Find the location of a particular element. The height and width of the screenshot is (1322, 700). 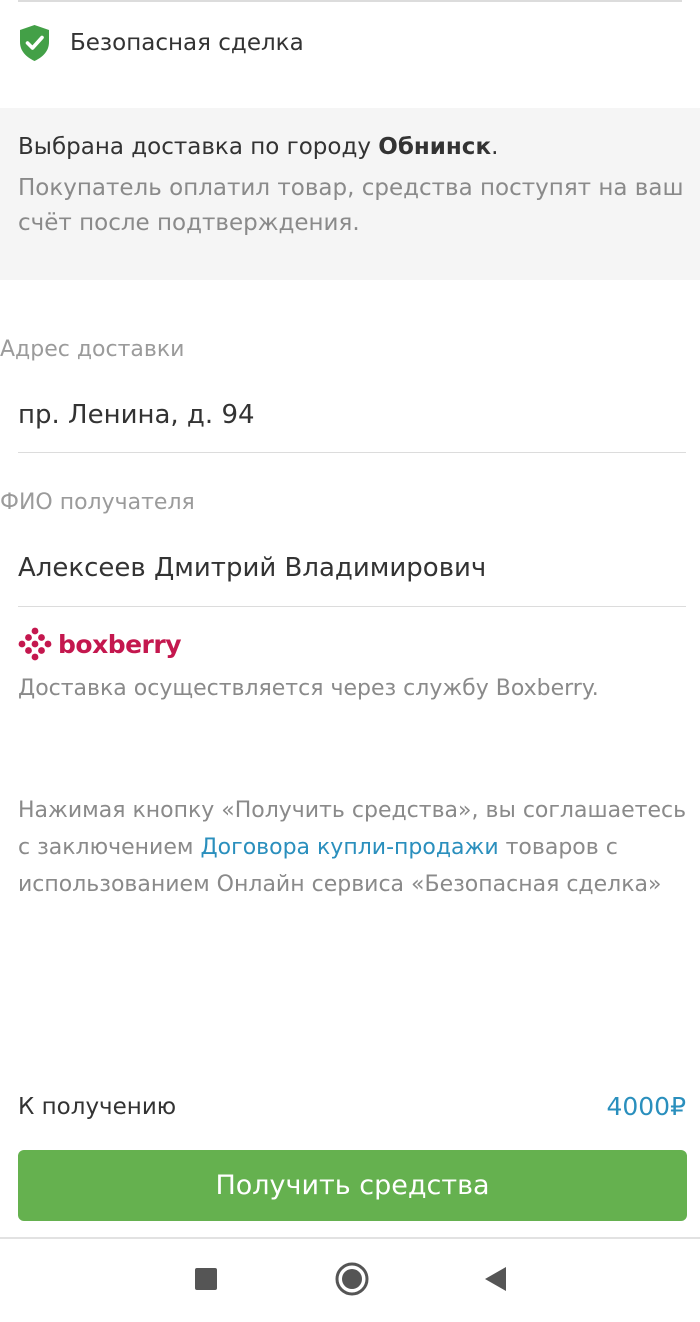

recents-square-icon is located at coordinates (206, 1279).